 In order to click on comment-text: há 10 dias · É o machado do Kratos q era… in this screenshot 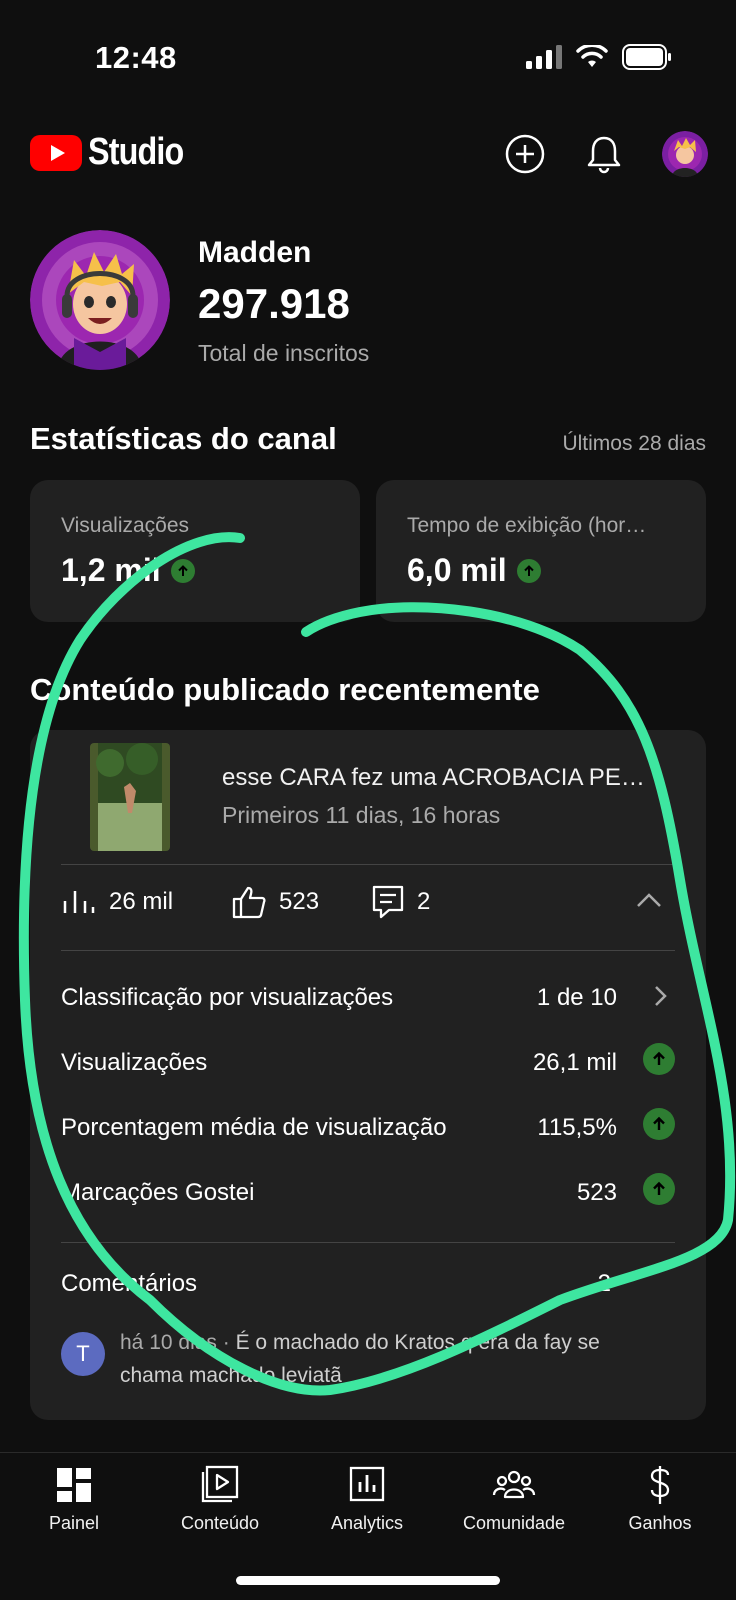, I will do `click(390, 1359)`.